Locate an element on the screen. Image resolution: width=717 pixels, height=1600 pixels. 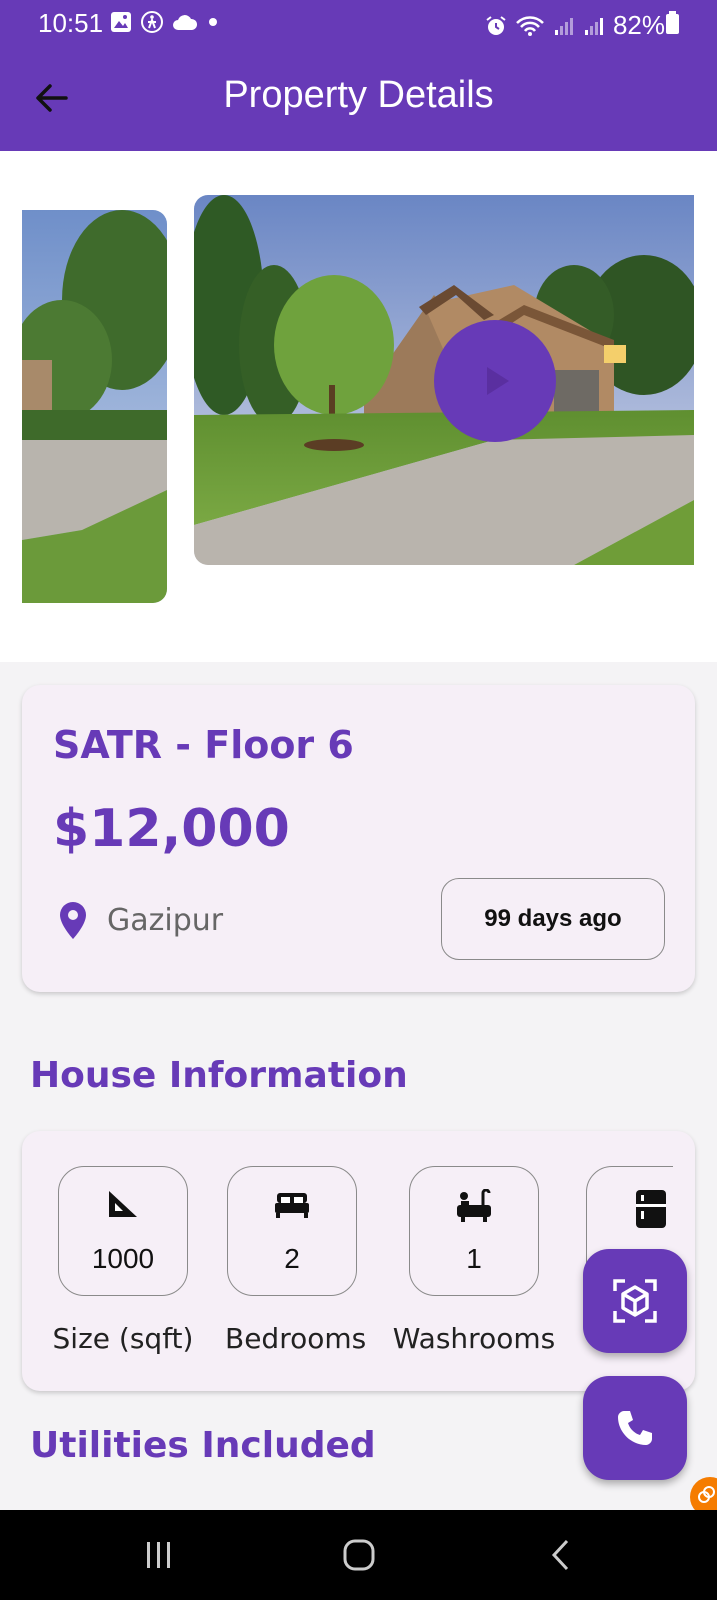
chevron-left-icon is located at coordinates (560, 1555).